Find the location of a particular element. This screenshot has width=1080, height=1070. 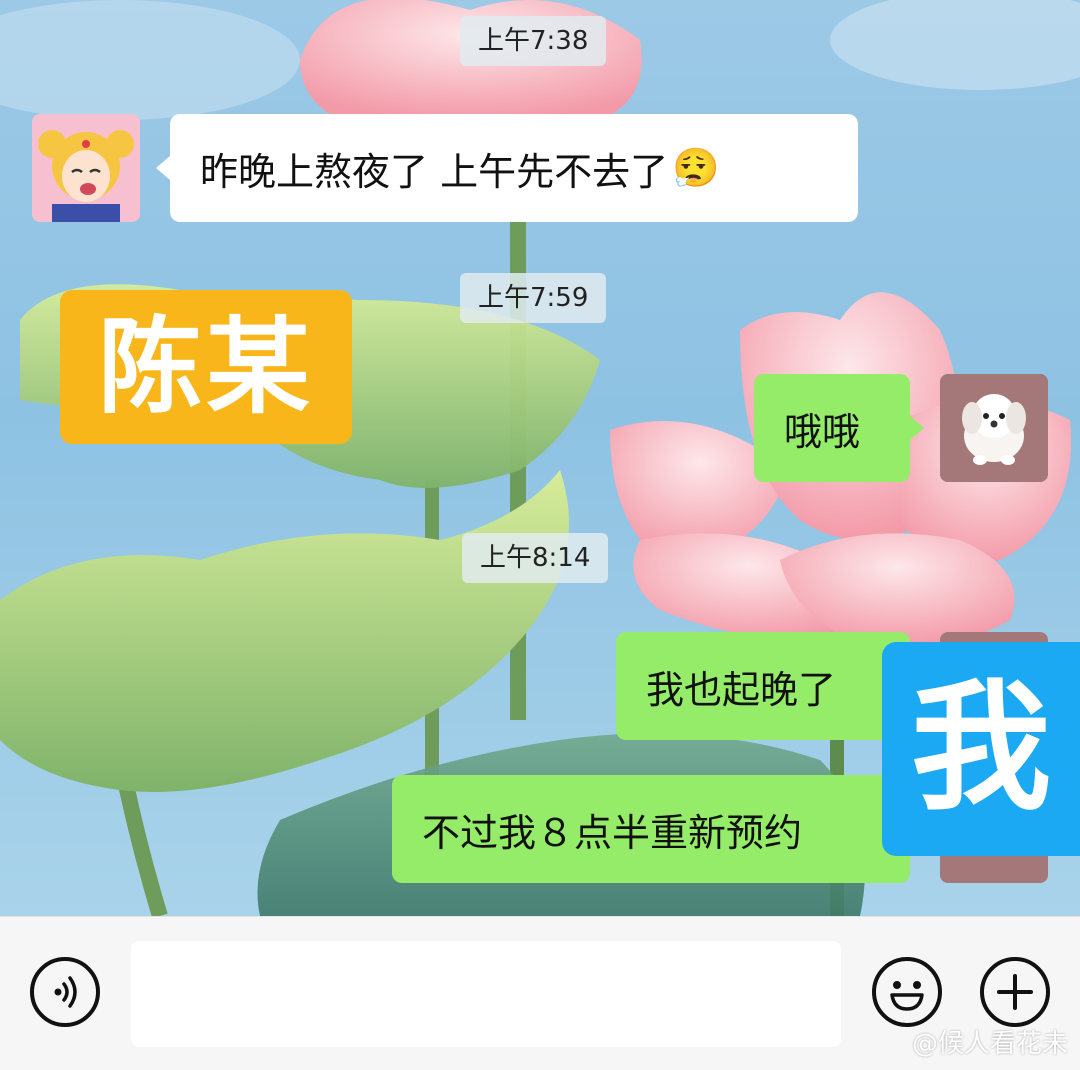

emoji-icon is located at coordinates (907, 996).